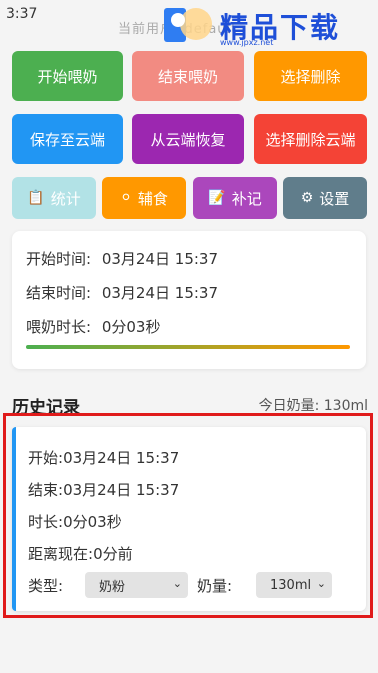  I want to click on summary-end-value: 03月24日 15:37, so click(160, 293).